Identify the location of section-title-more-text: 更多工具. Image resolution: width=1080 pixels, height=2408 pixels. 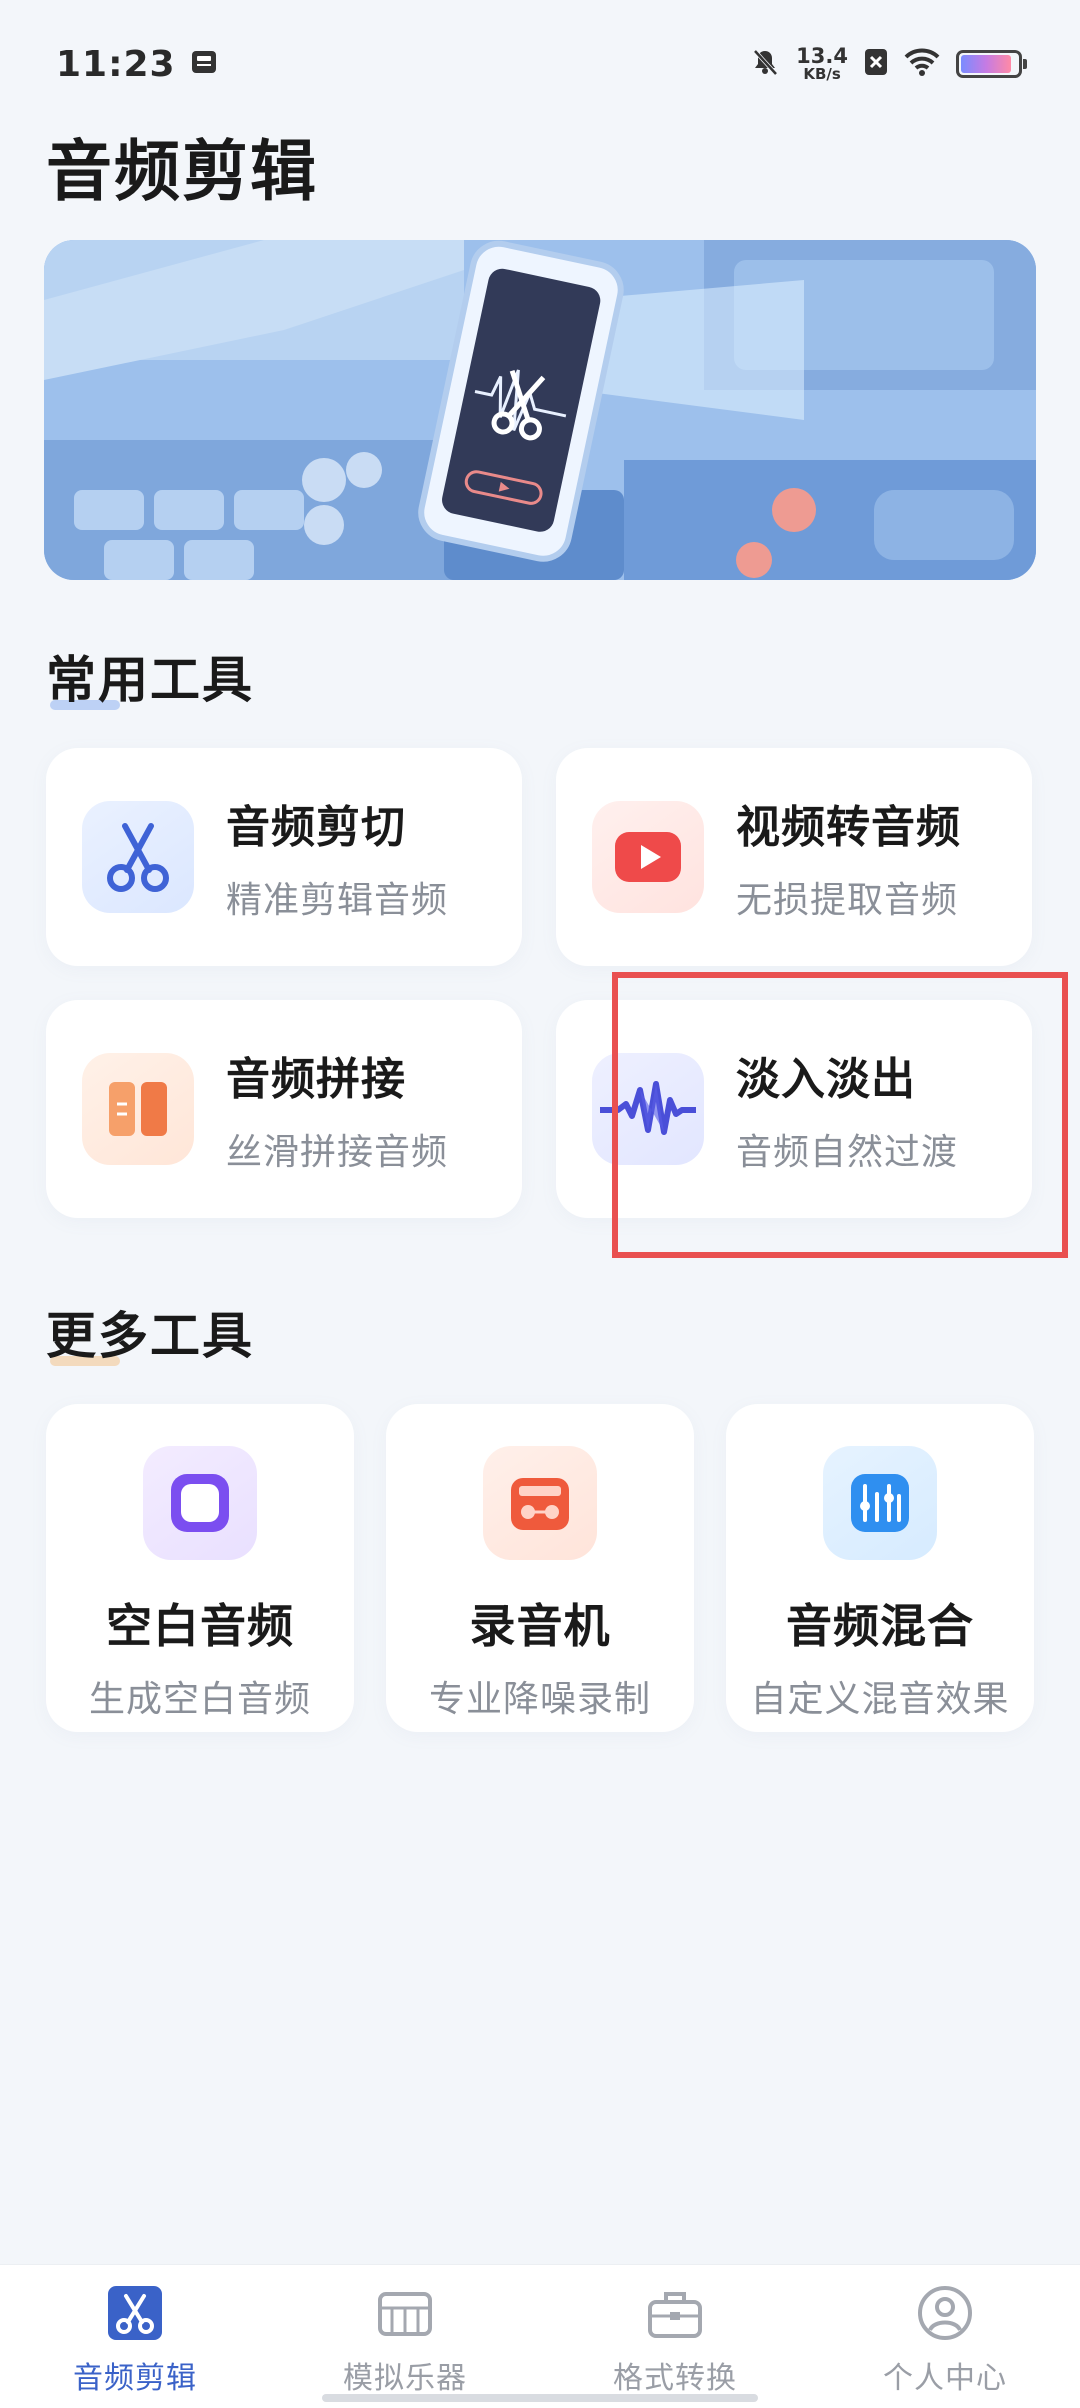
(150, 1336).